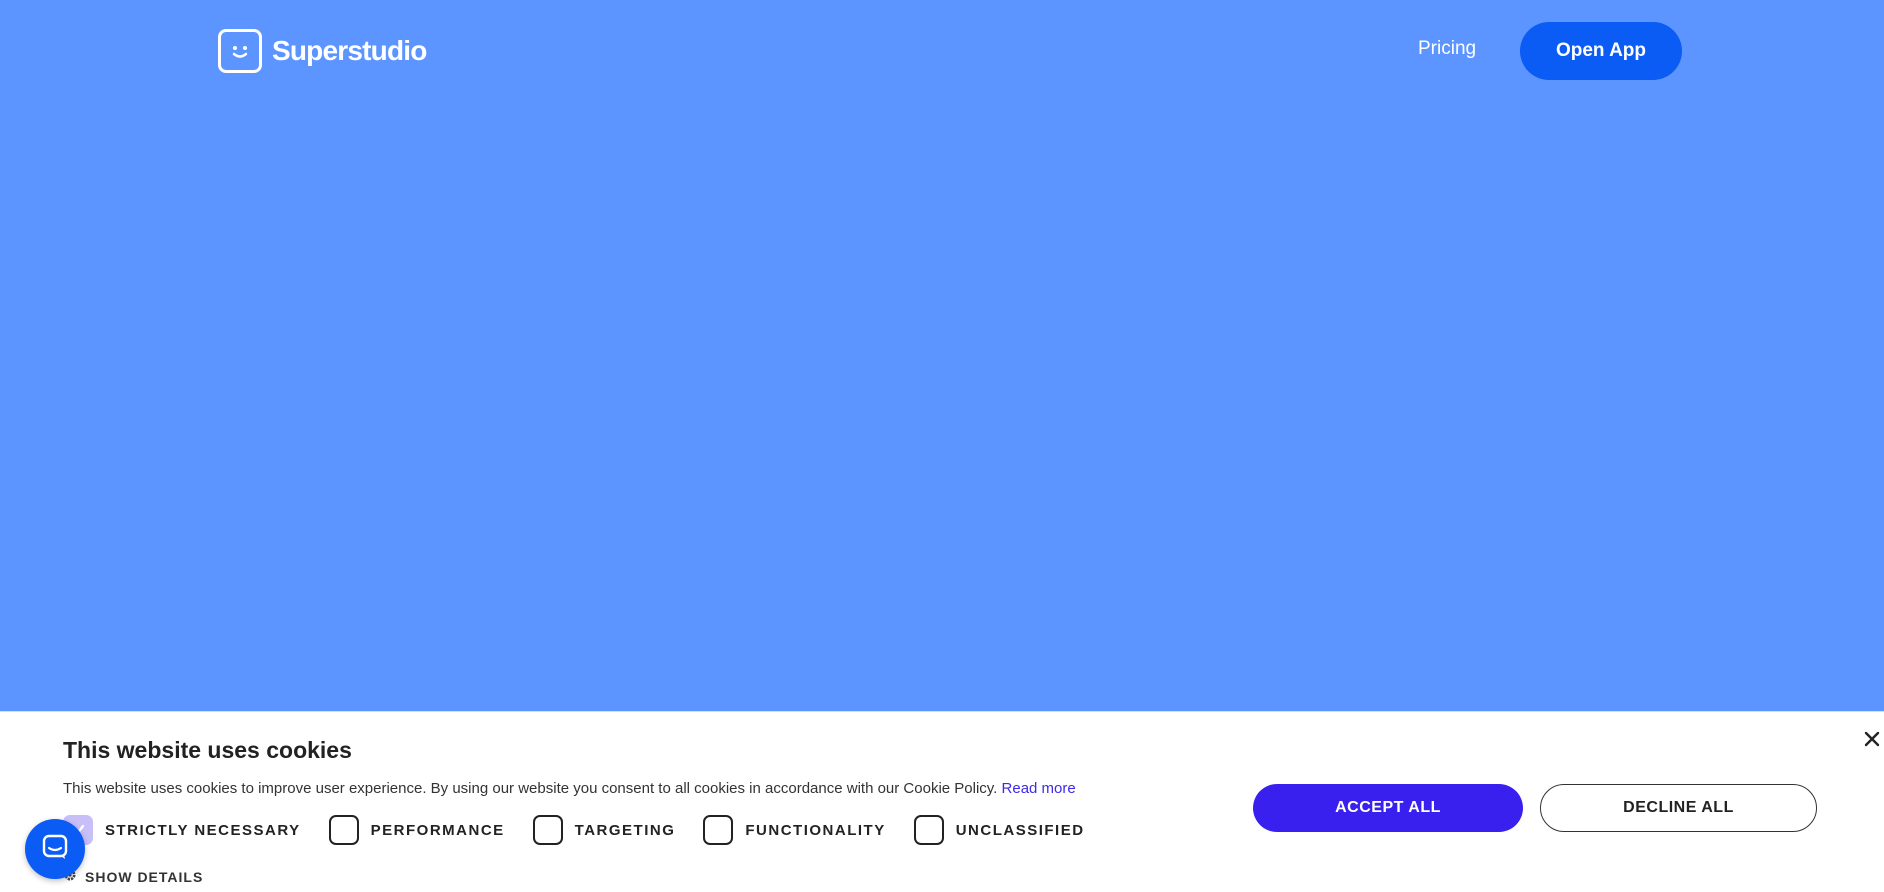 The image size is (1884, 892). I want to click on checkbox-label: FUNCTIONALITY, so click(815, 830).